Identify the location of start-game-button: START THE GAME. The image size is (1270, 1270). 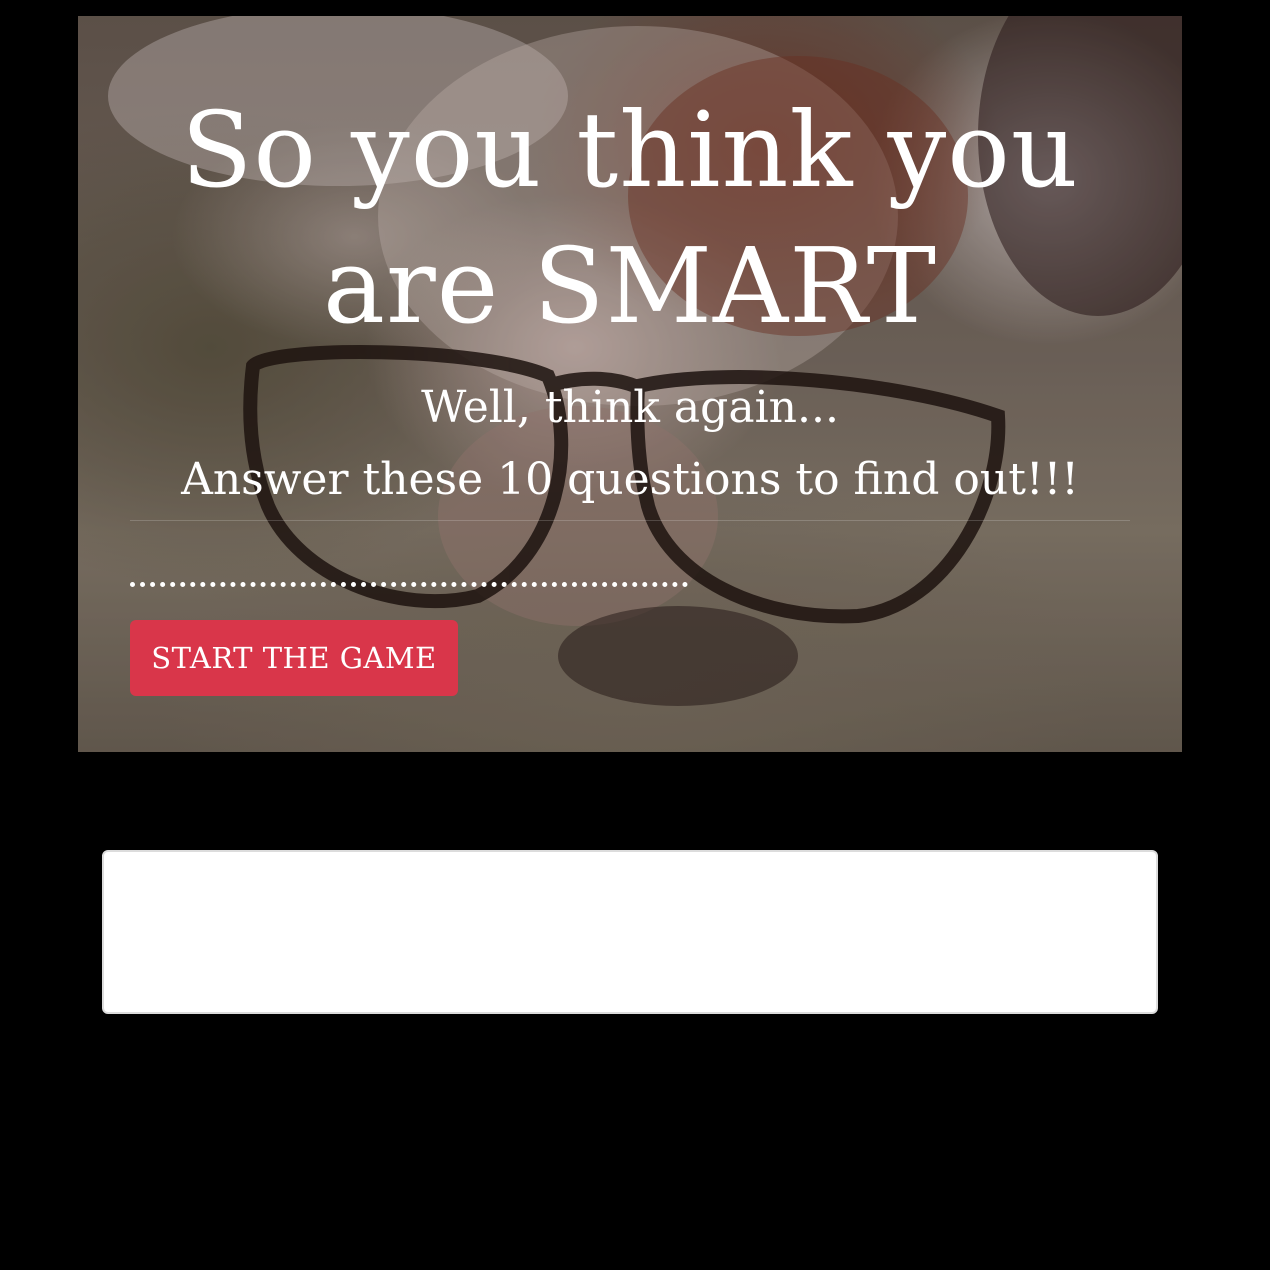
(294, 658).